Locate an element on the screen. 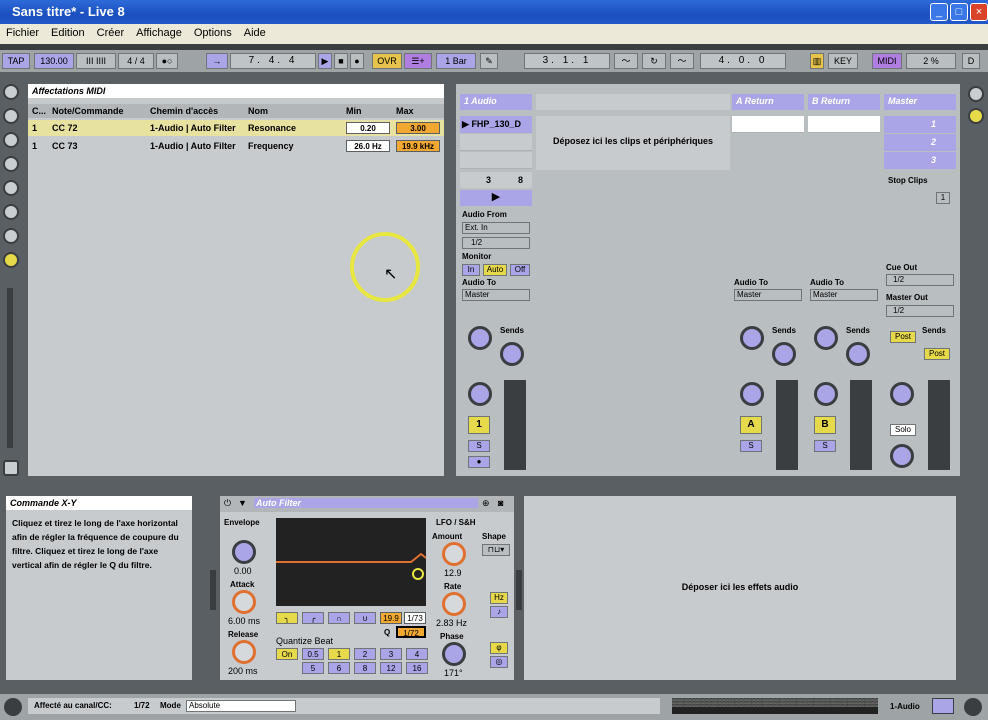 The width and height of the screenshot is (988, 720). input-channel-select: 1/2 is located at coordinates (496, 243).